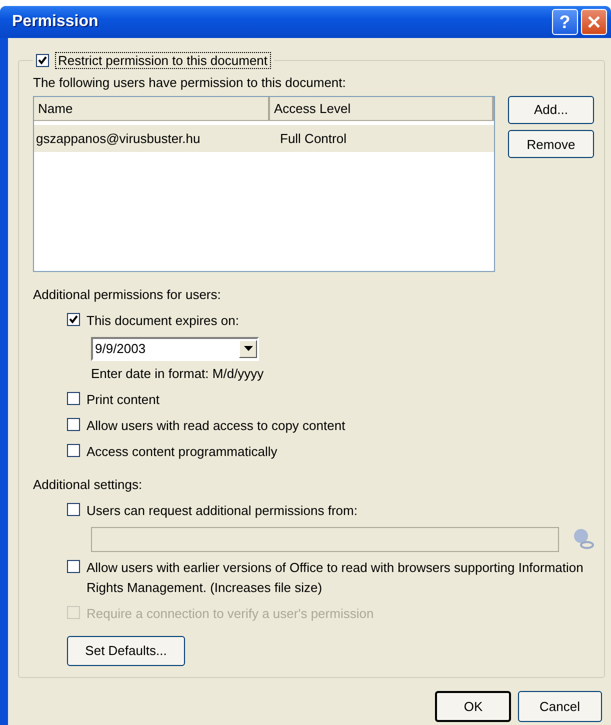  Describe the element at coordinates (88, 485) in the screenshot. I see `section-heading: Additional settings:` at that location.